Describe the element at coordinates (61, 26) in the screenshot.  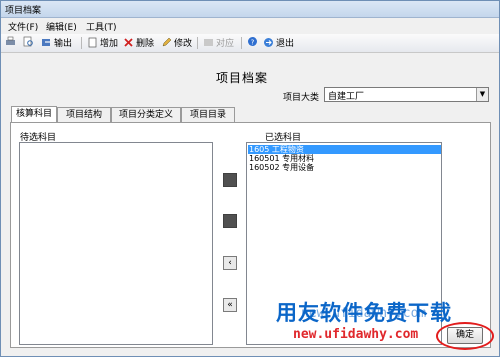
I see `menu-edit: 编辑(E)` at that location.